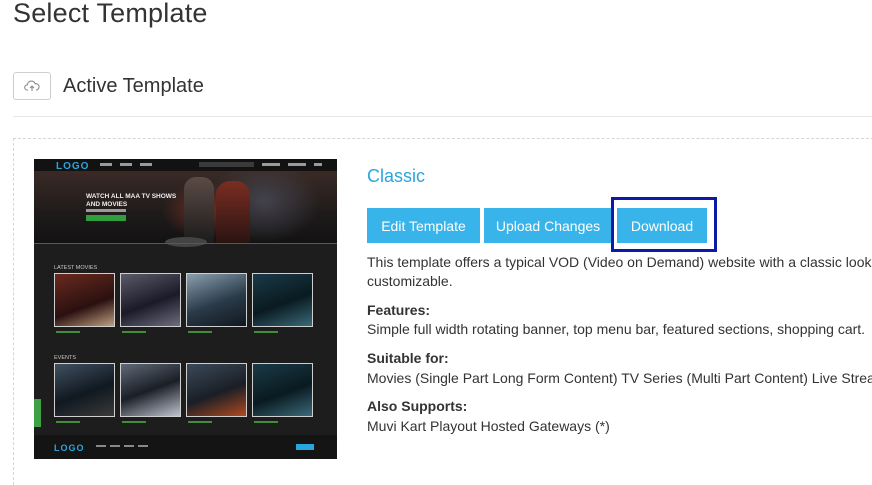 Image resolution: width=872 pixels, height=485 pixels. What do you see at coordinates (548, 225) in the screenshot?
I see `upload-changes-button: Upload Changes` at bounding box center [548, 225].